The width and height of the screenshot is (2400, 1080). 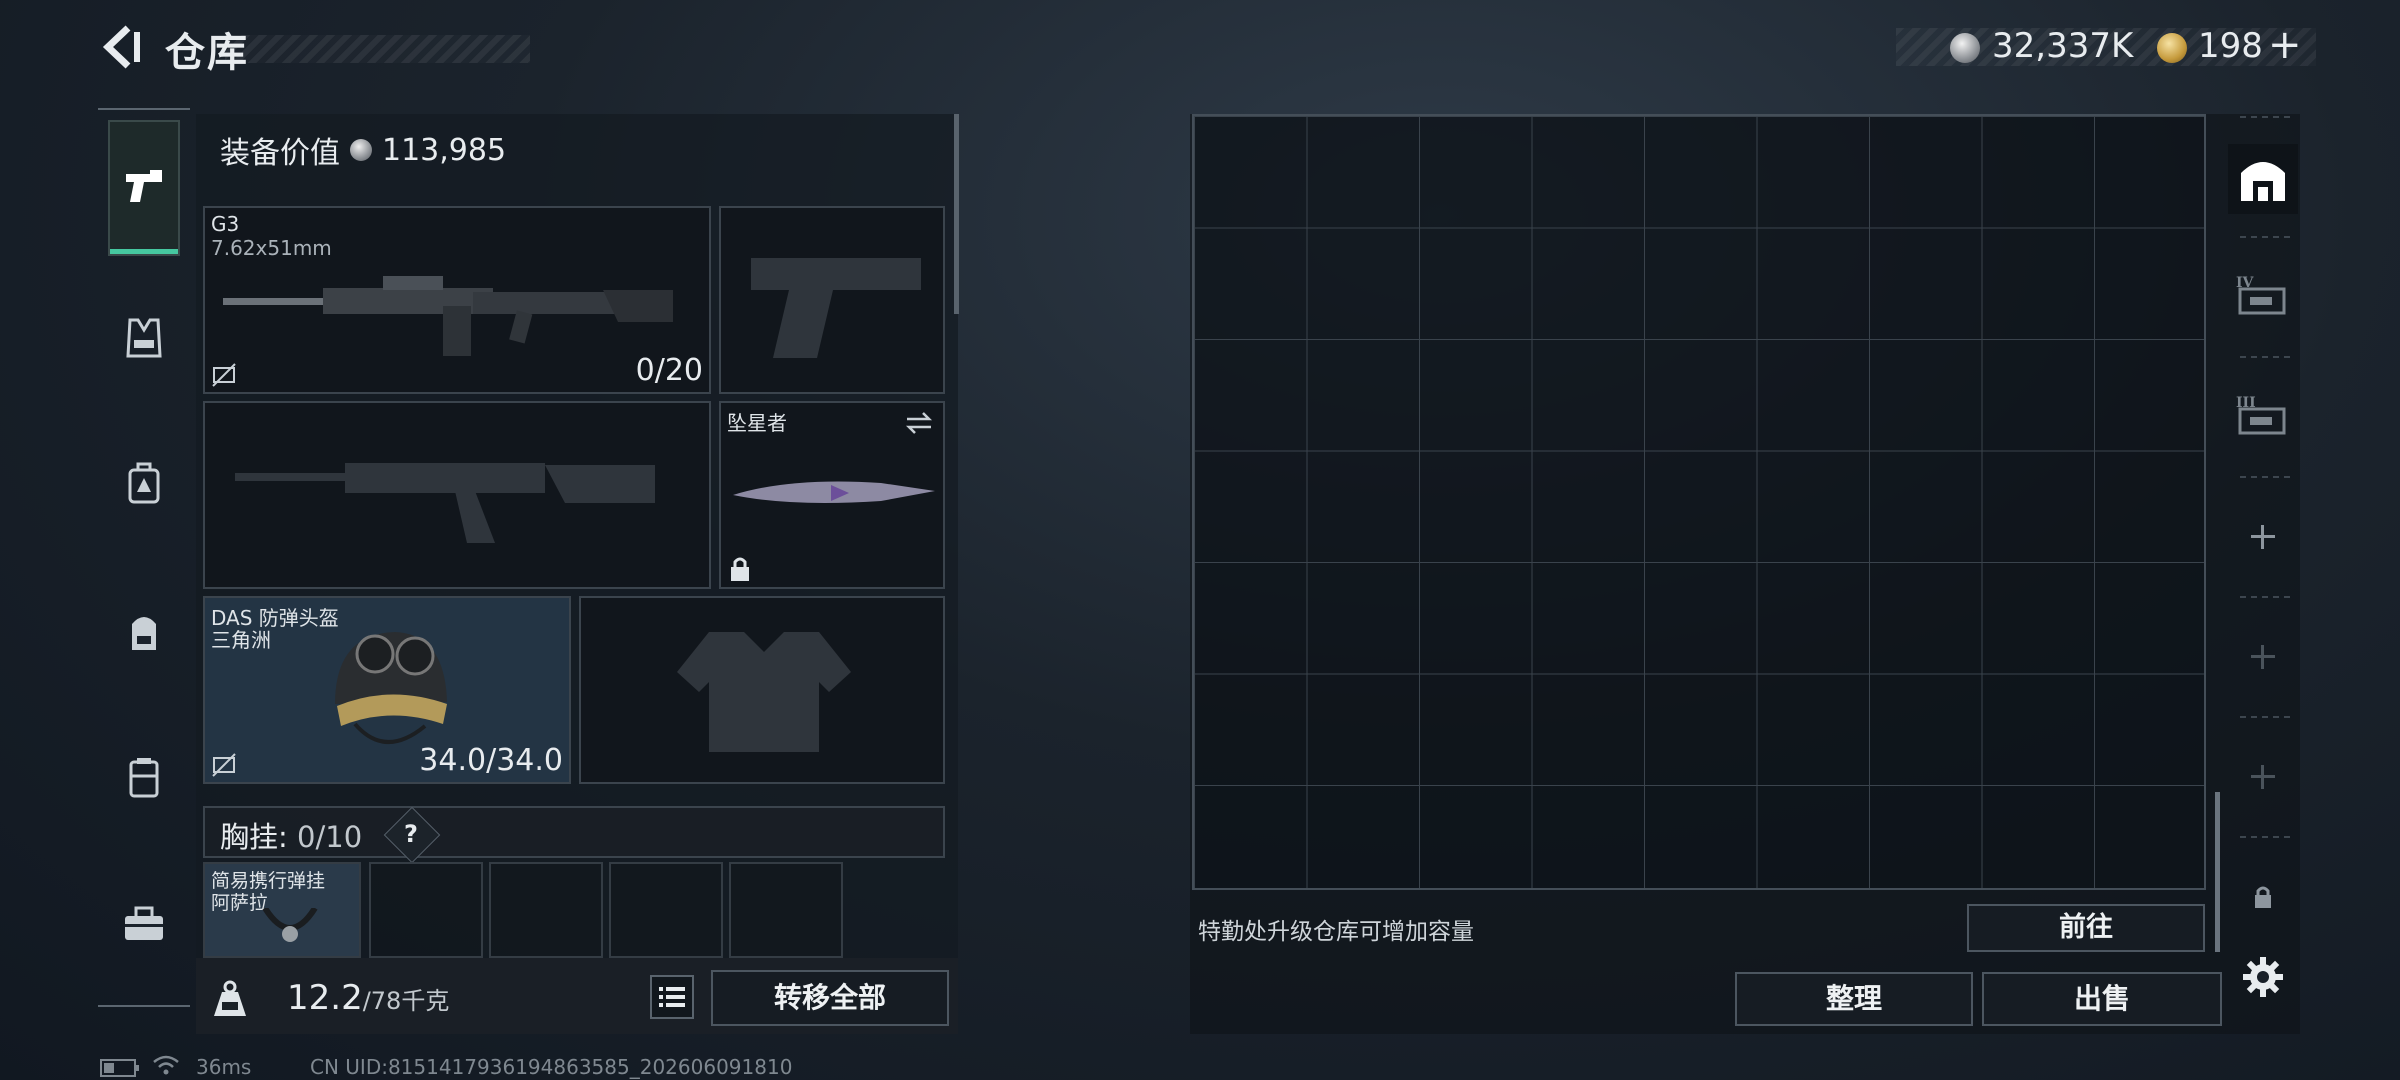 I want to click on storage-upgrade-hint: 特勤处升级仓库可增加容量, so click(x=1336, y=932).